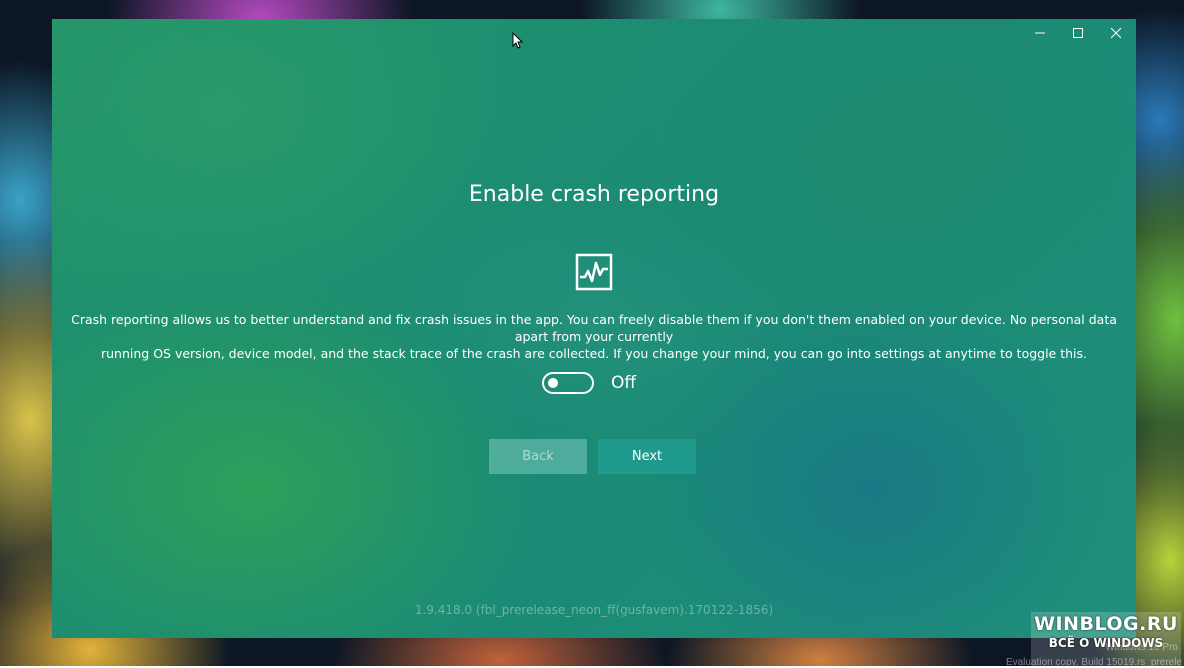 The image size is (1184, 668). I want to click on close-icon, so click(1116, 33).